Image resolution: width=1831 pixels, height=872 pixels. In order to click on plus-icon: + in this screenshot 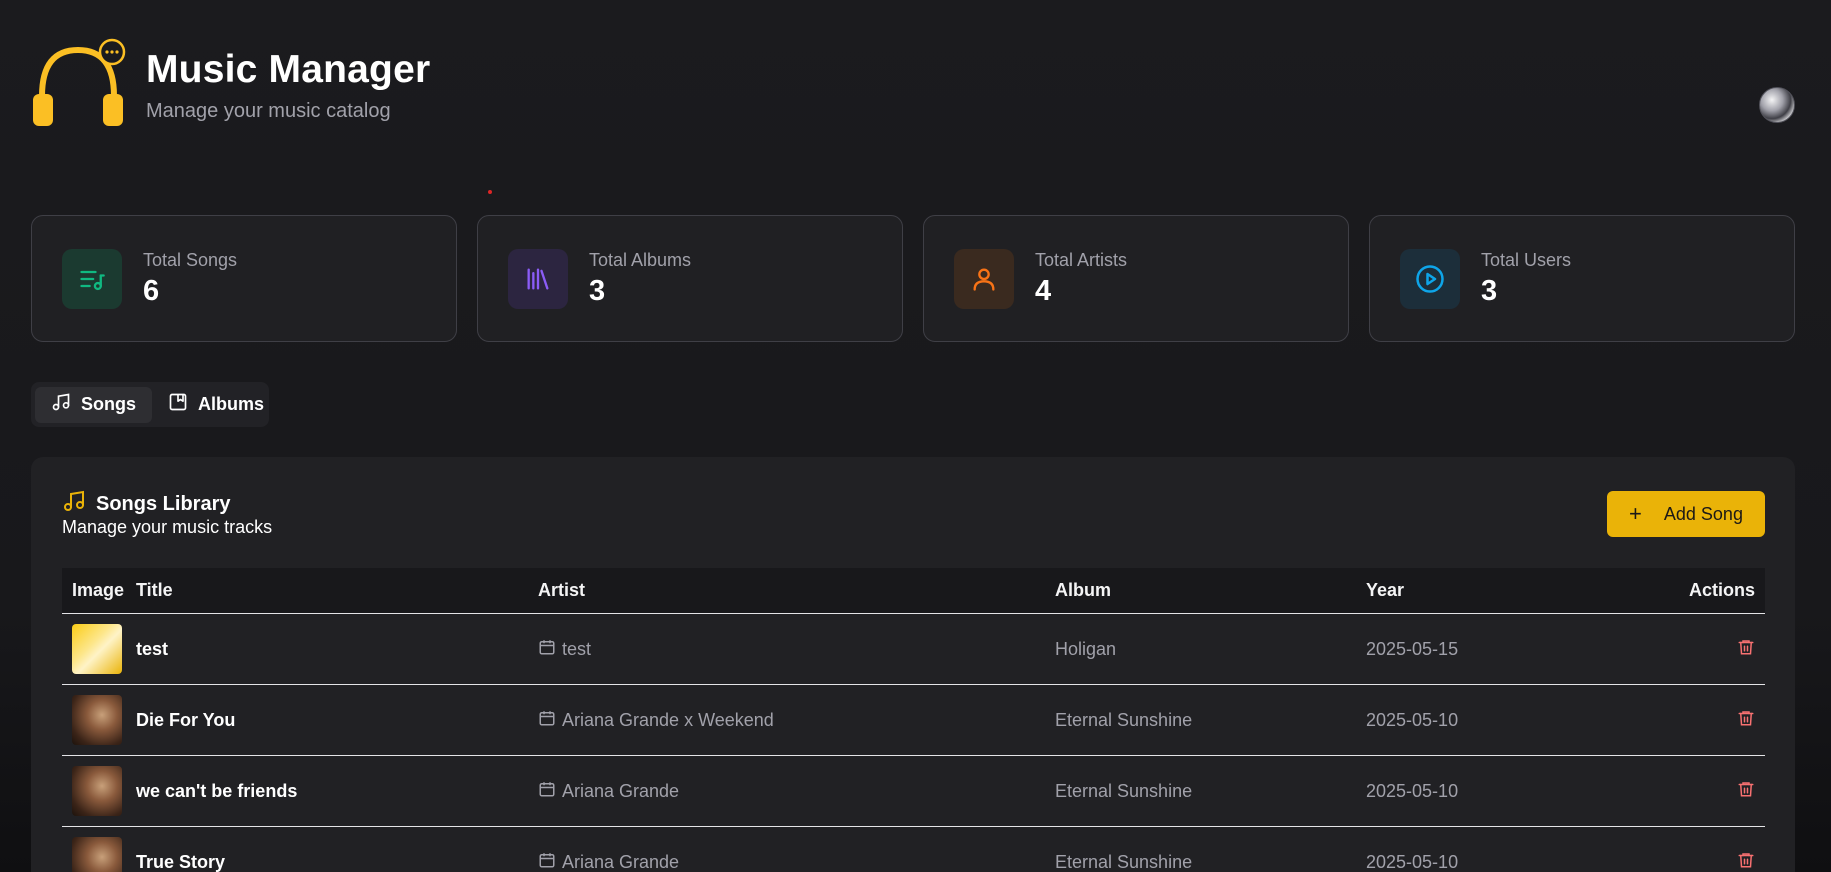, I will do `click(1635, 513)`.